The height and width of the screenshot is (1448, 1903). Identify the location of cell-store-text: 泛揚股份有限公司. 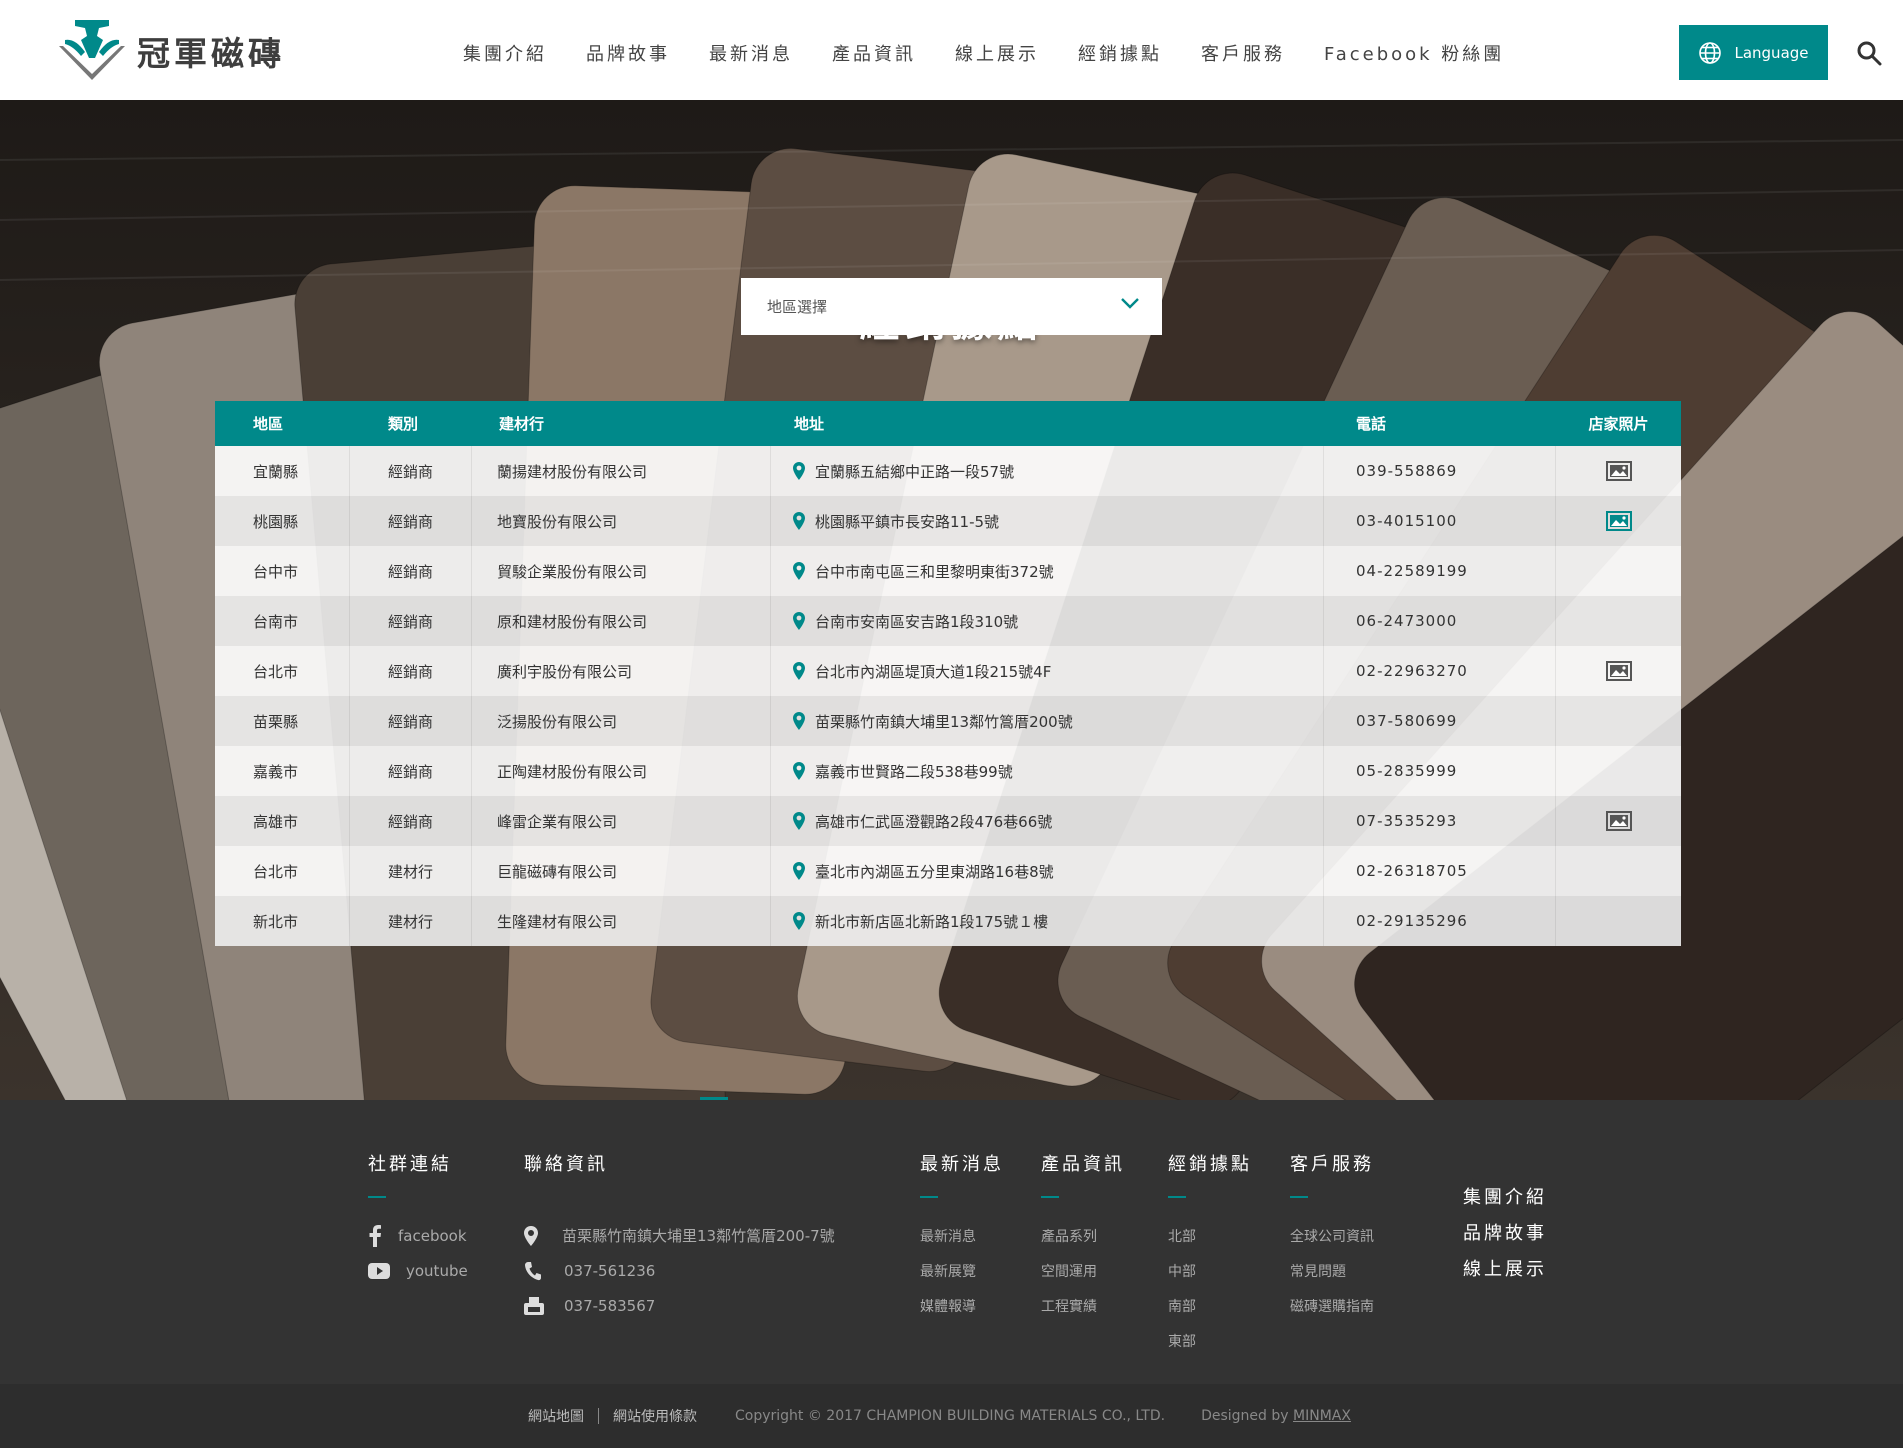
(557, 721).